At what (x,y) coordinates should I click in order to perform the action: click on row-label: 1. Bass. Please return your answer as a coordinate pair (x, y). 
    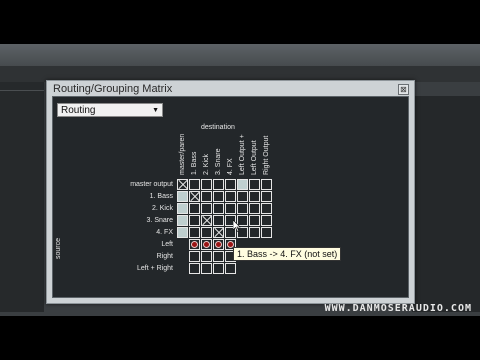
    Looking at the image, I should click on (161, 196).